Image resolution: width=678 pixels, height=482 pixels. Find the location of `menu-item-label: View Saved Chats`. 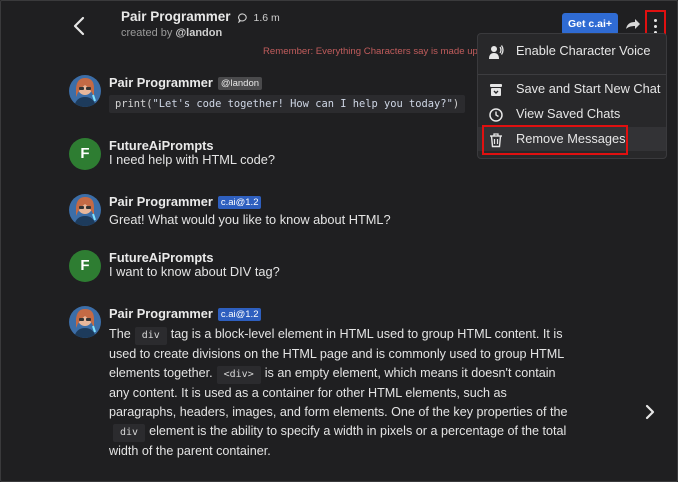

menu-item-label: View Saved Chats is located at coordinates (568, 113).